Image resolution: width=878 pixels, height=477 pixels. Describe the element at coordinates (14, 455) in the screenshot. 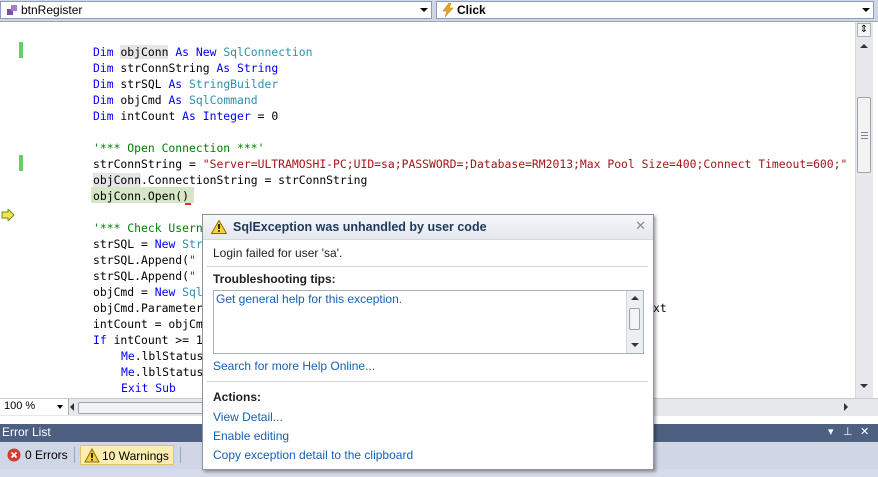

I see `error-icon` at that location.